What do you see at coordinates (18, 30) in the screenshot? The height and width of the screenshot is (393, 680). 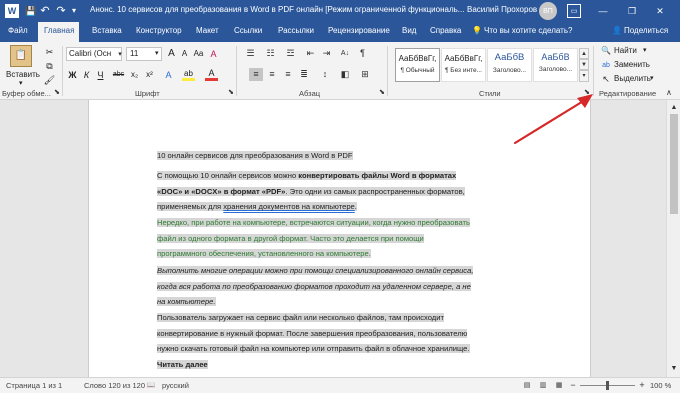 I see `tab-file: Файл` at bounding box center [18, 30].